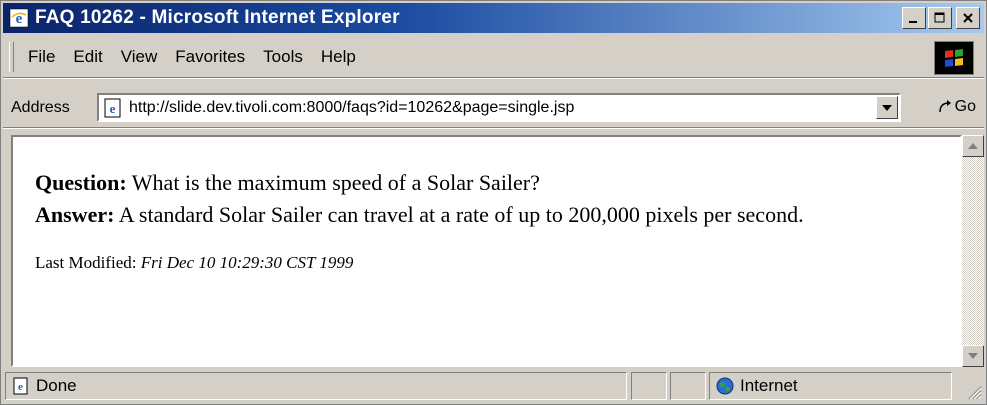  I want to click on maximize-button, so click(940, 18).